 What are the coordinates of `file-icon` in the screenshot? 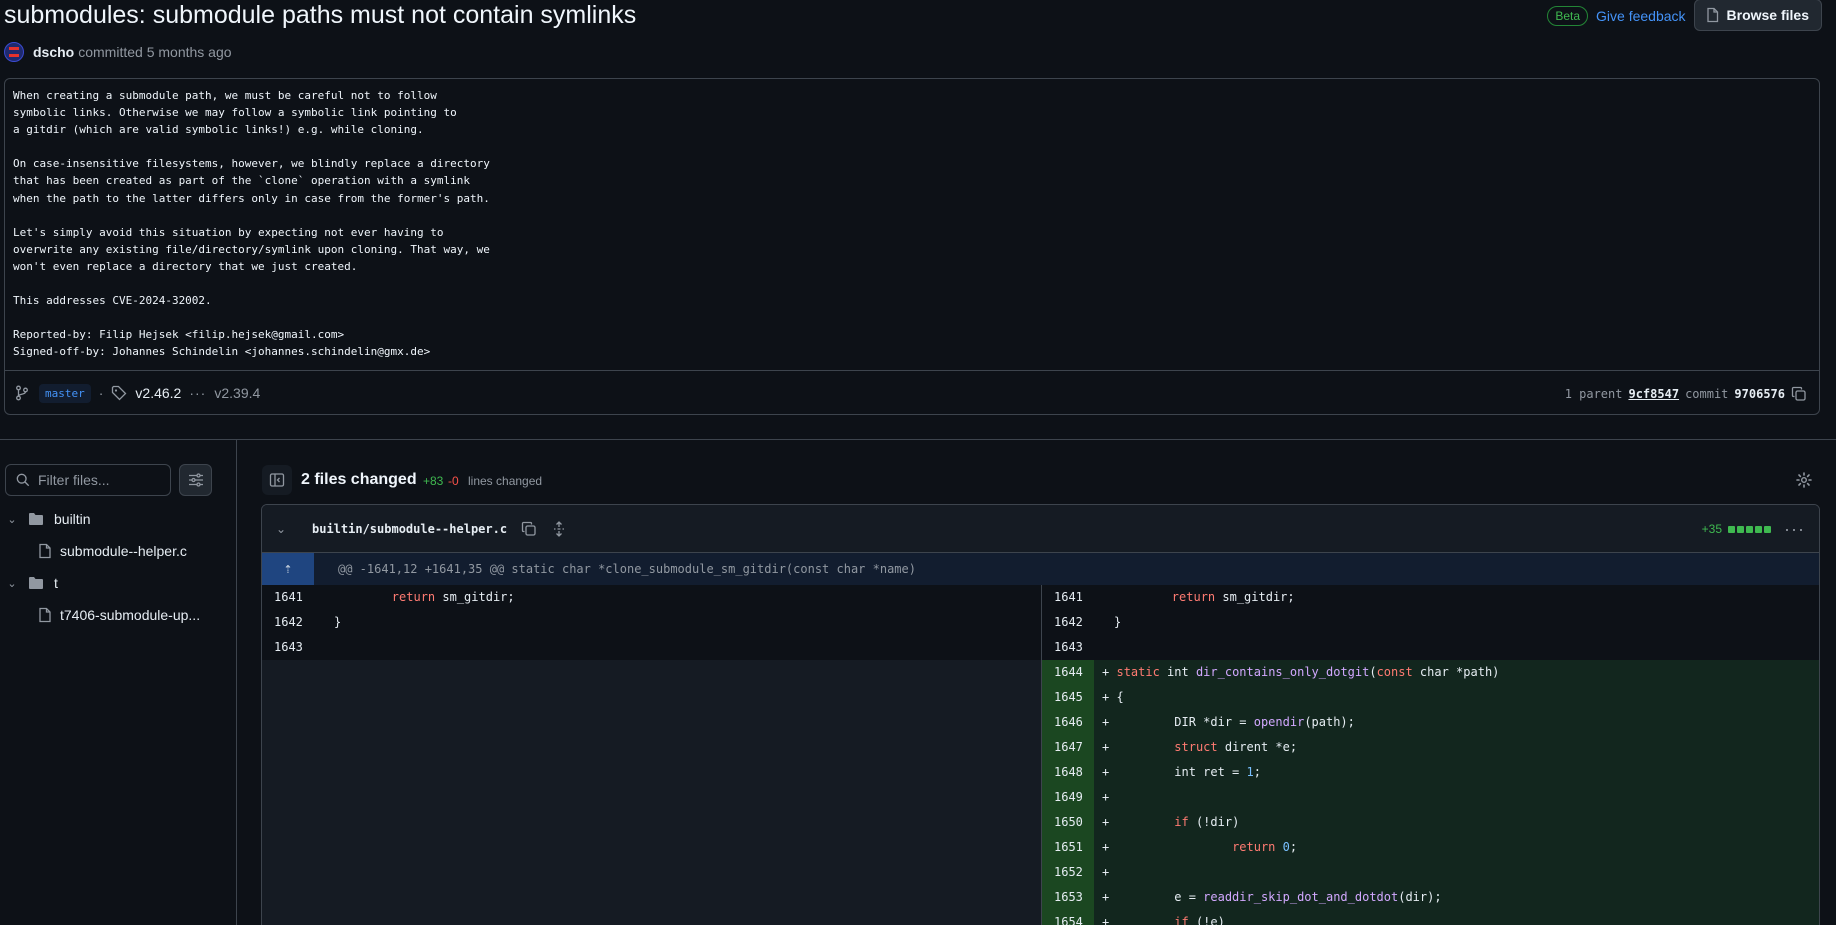 It's located at (45, 551).